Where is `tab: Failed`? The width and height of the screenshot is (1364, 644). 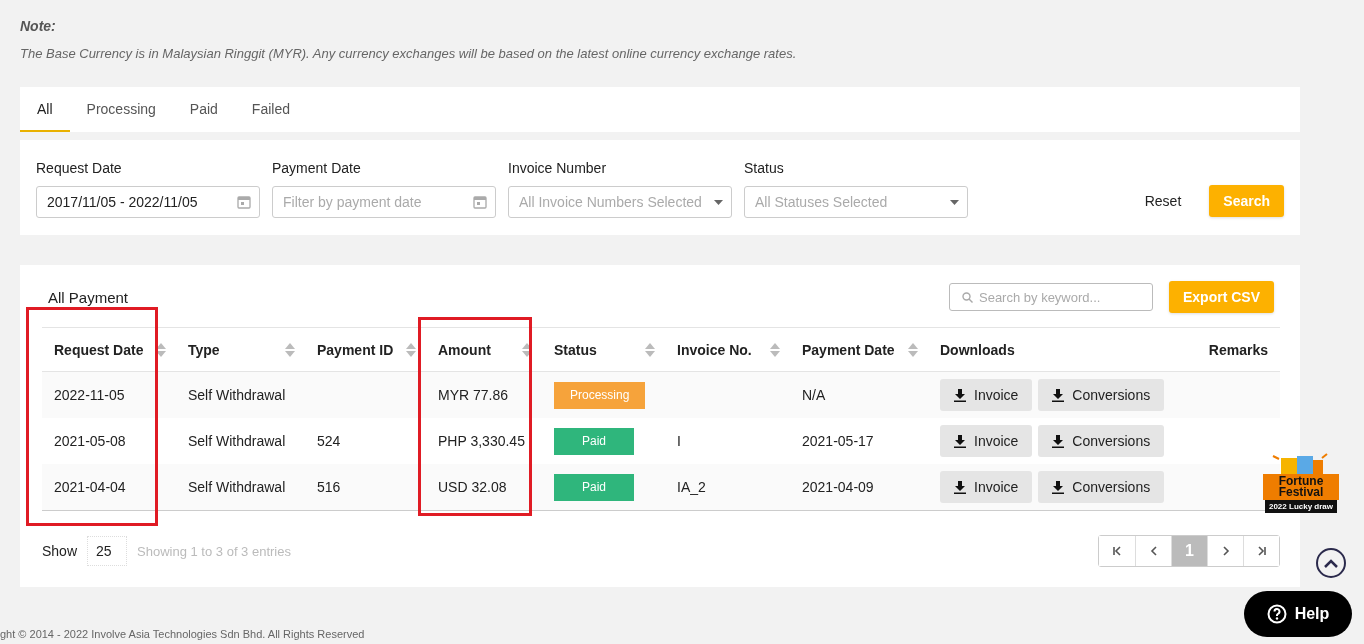
tab: Failed is located at coordinates (270, 109).